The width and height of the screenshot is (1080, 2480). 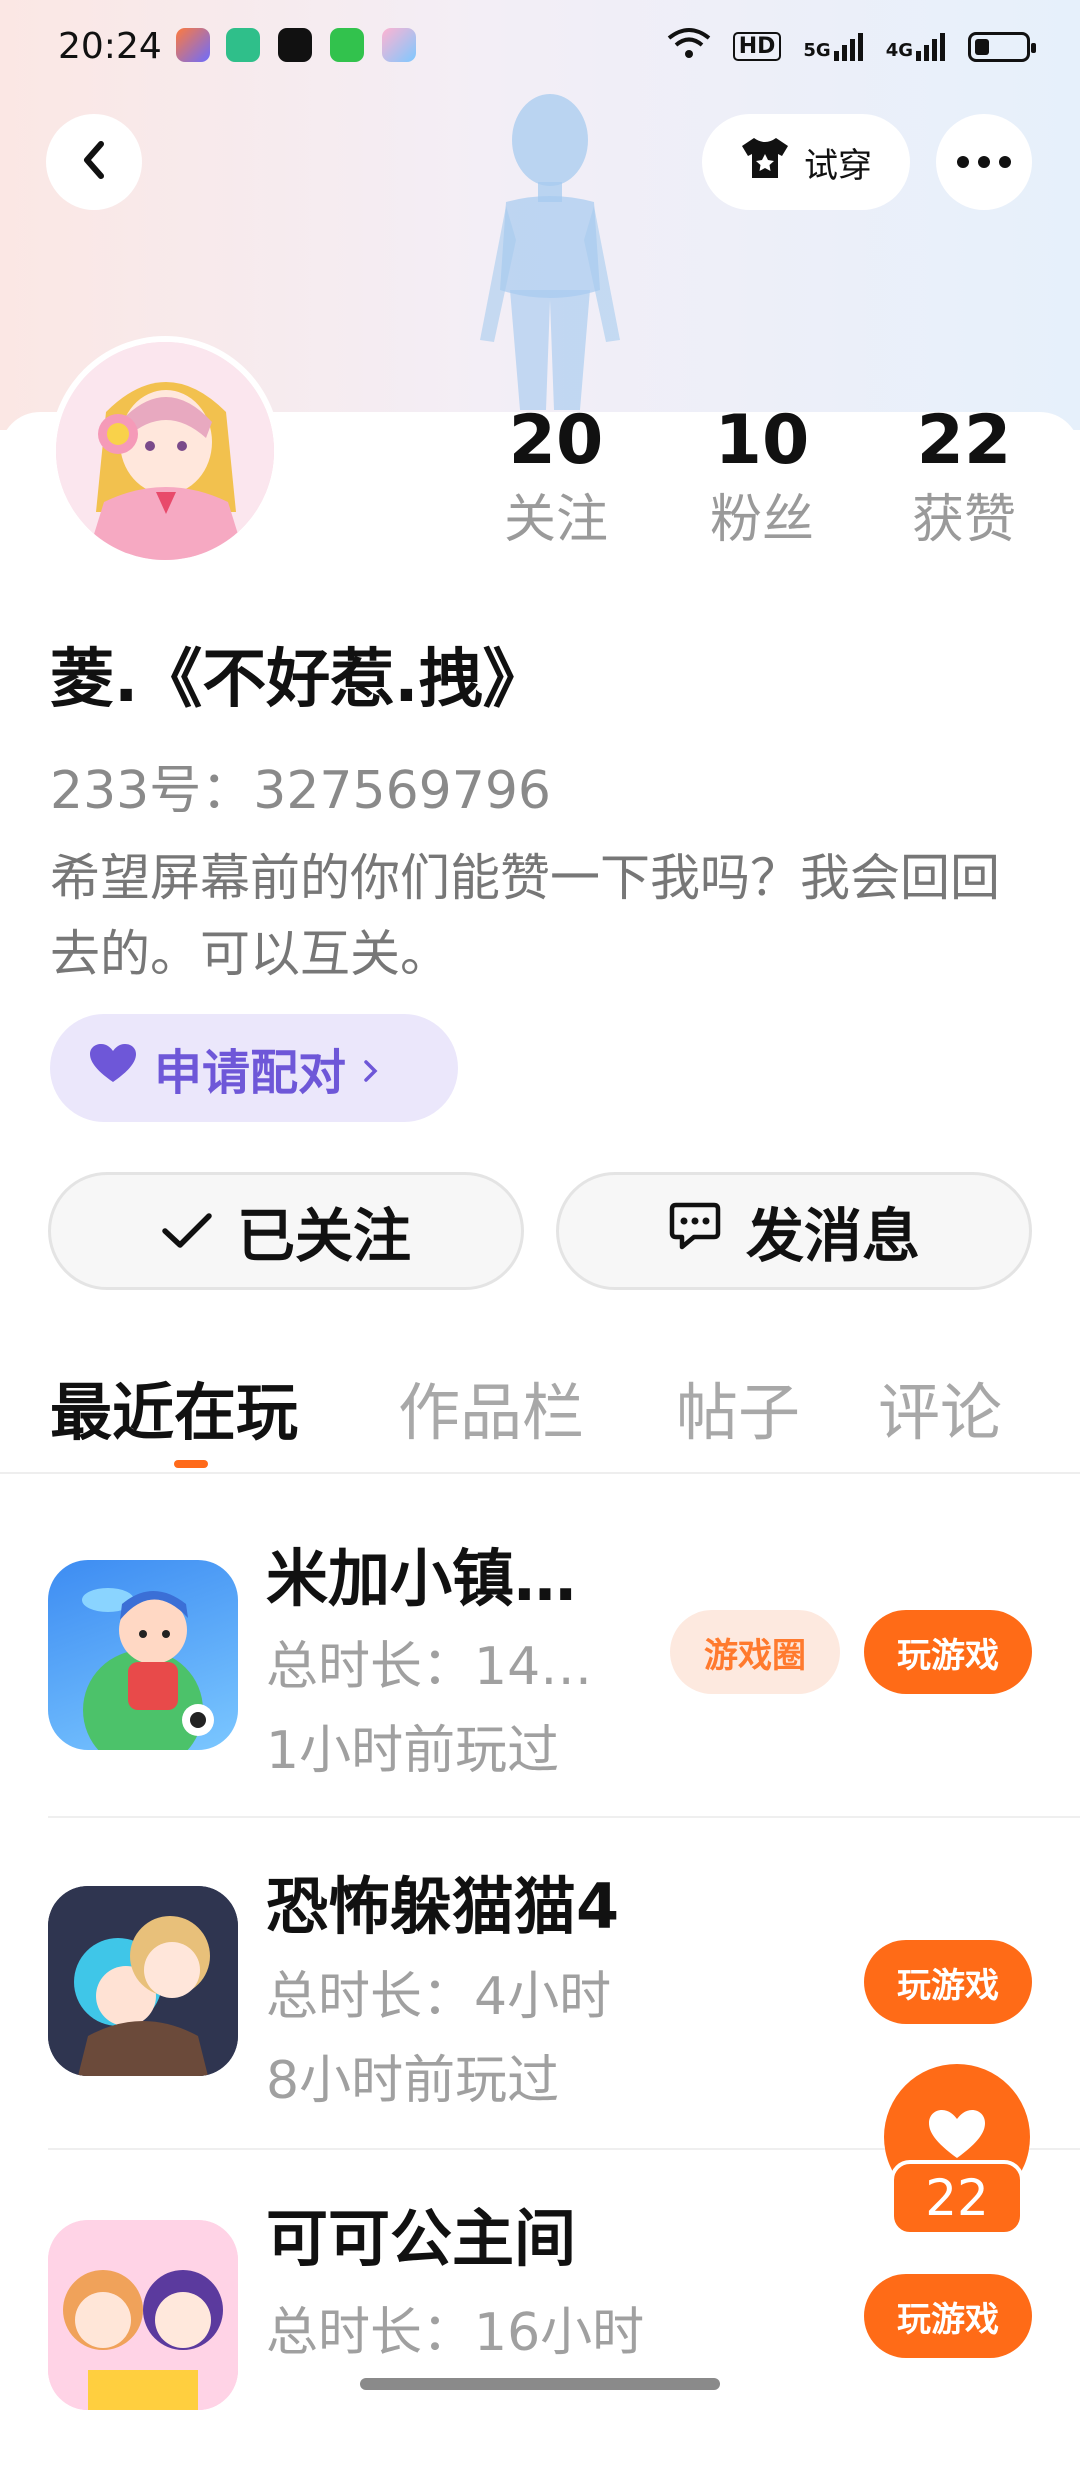 What do you see at coordinates (757, 46) in the screenshot?
I see `hd-badge: HD` at bounding box center [757, 46].